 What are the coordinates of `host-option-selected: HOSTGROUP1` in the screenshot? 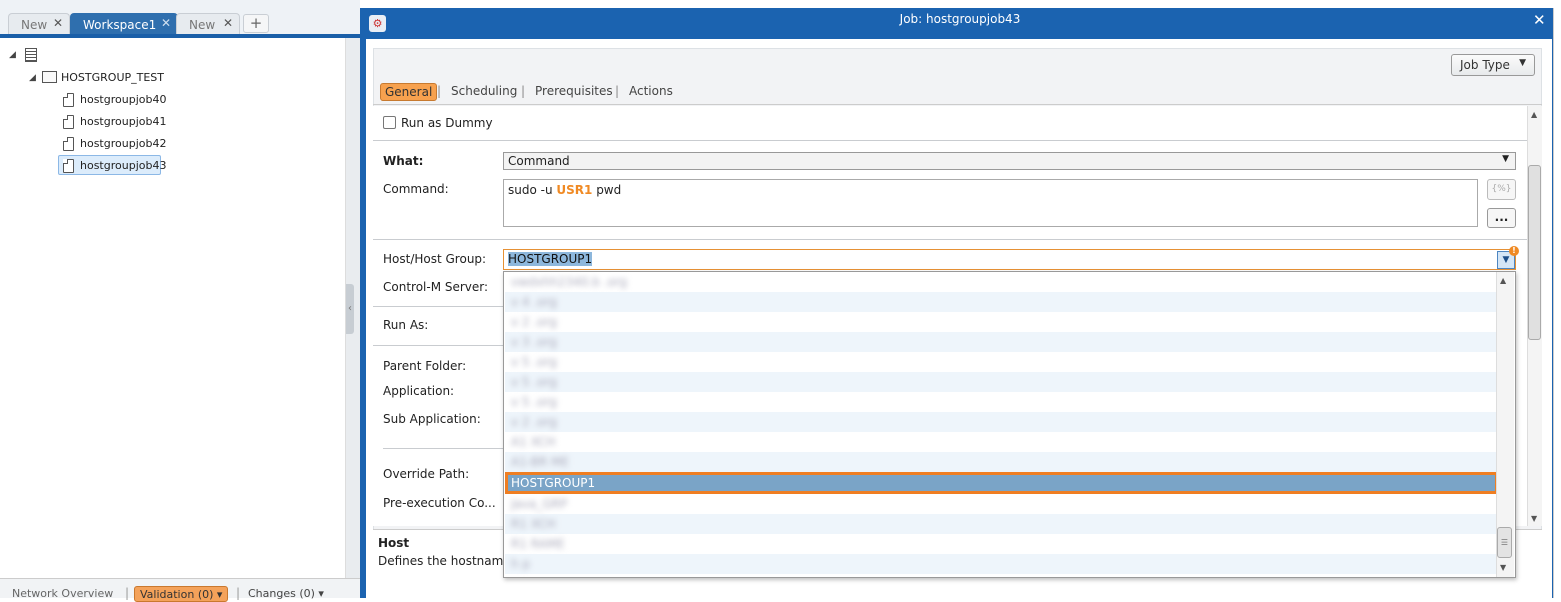 It's located at (1001, 483).